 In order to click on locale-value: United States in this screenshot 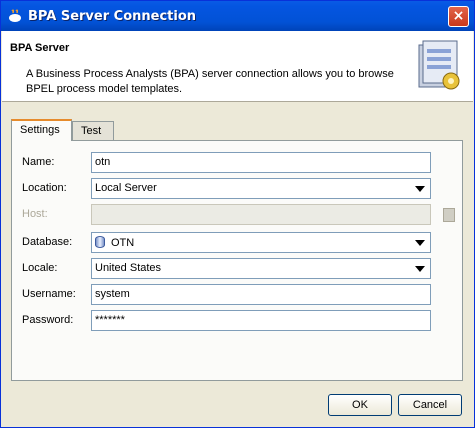, I will do `click(128, 268)`.